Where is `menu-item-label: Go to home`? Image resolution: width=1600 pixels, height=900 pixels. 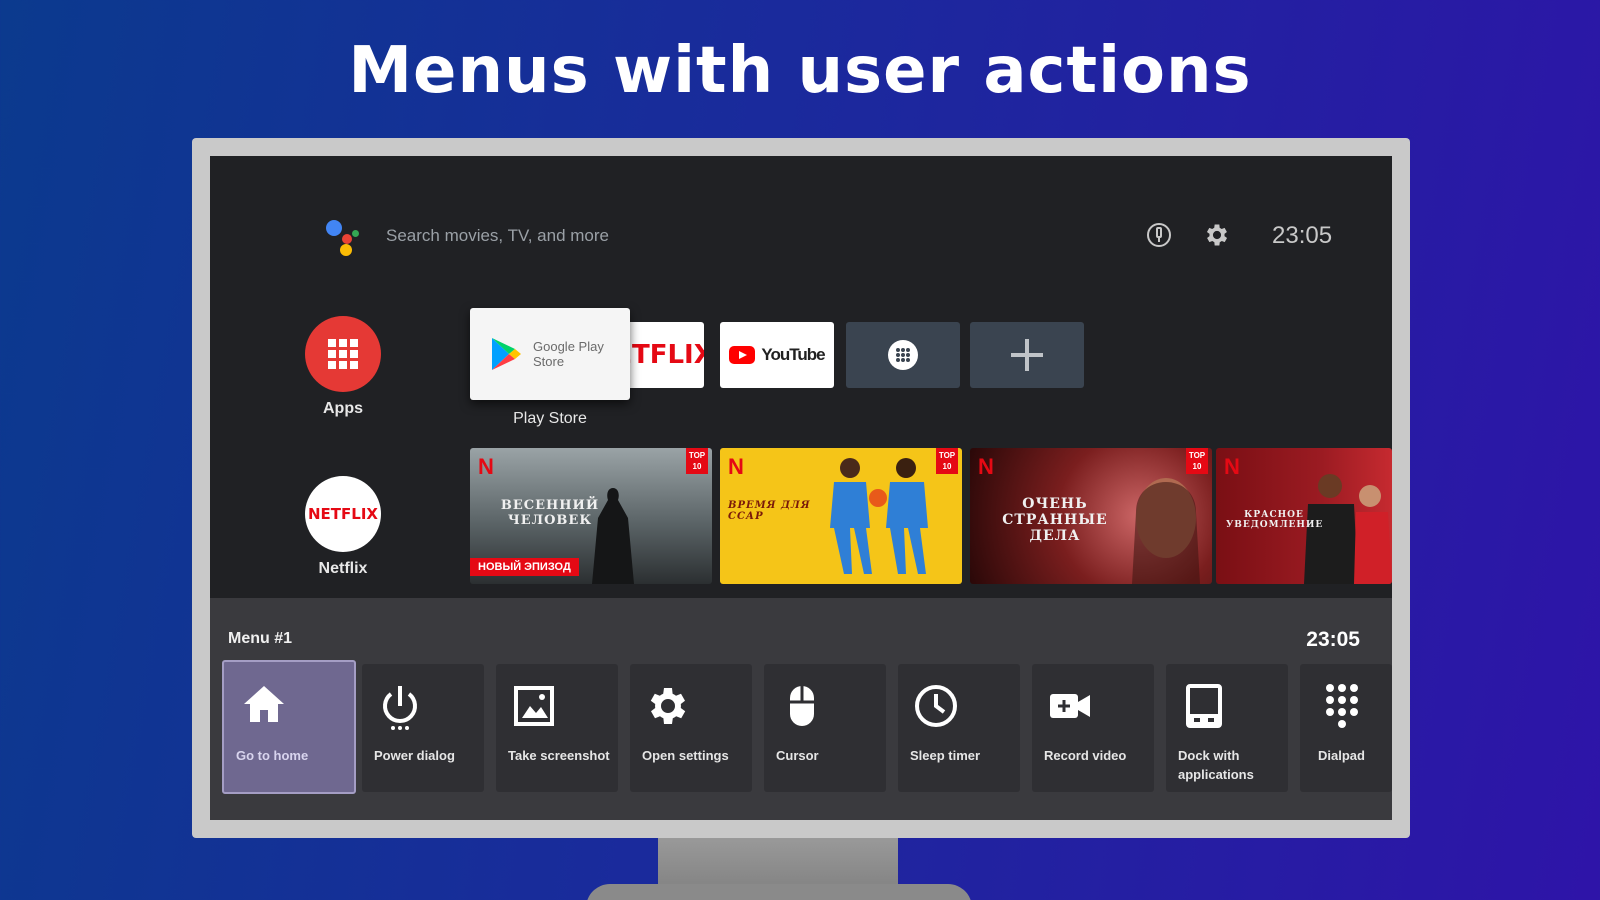
menu-item-label: Go to home is located at coordinates (272, 755).